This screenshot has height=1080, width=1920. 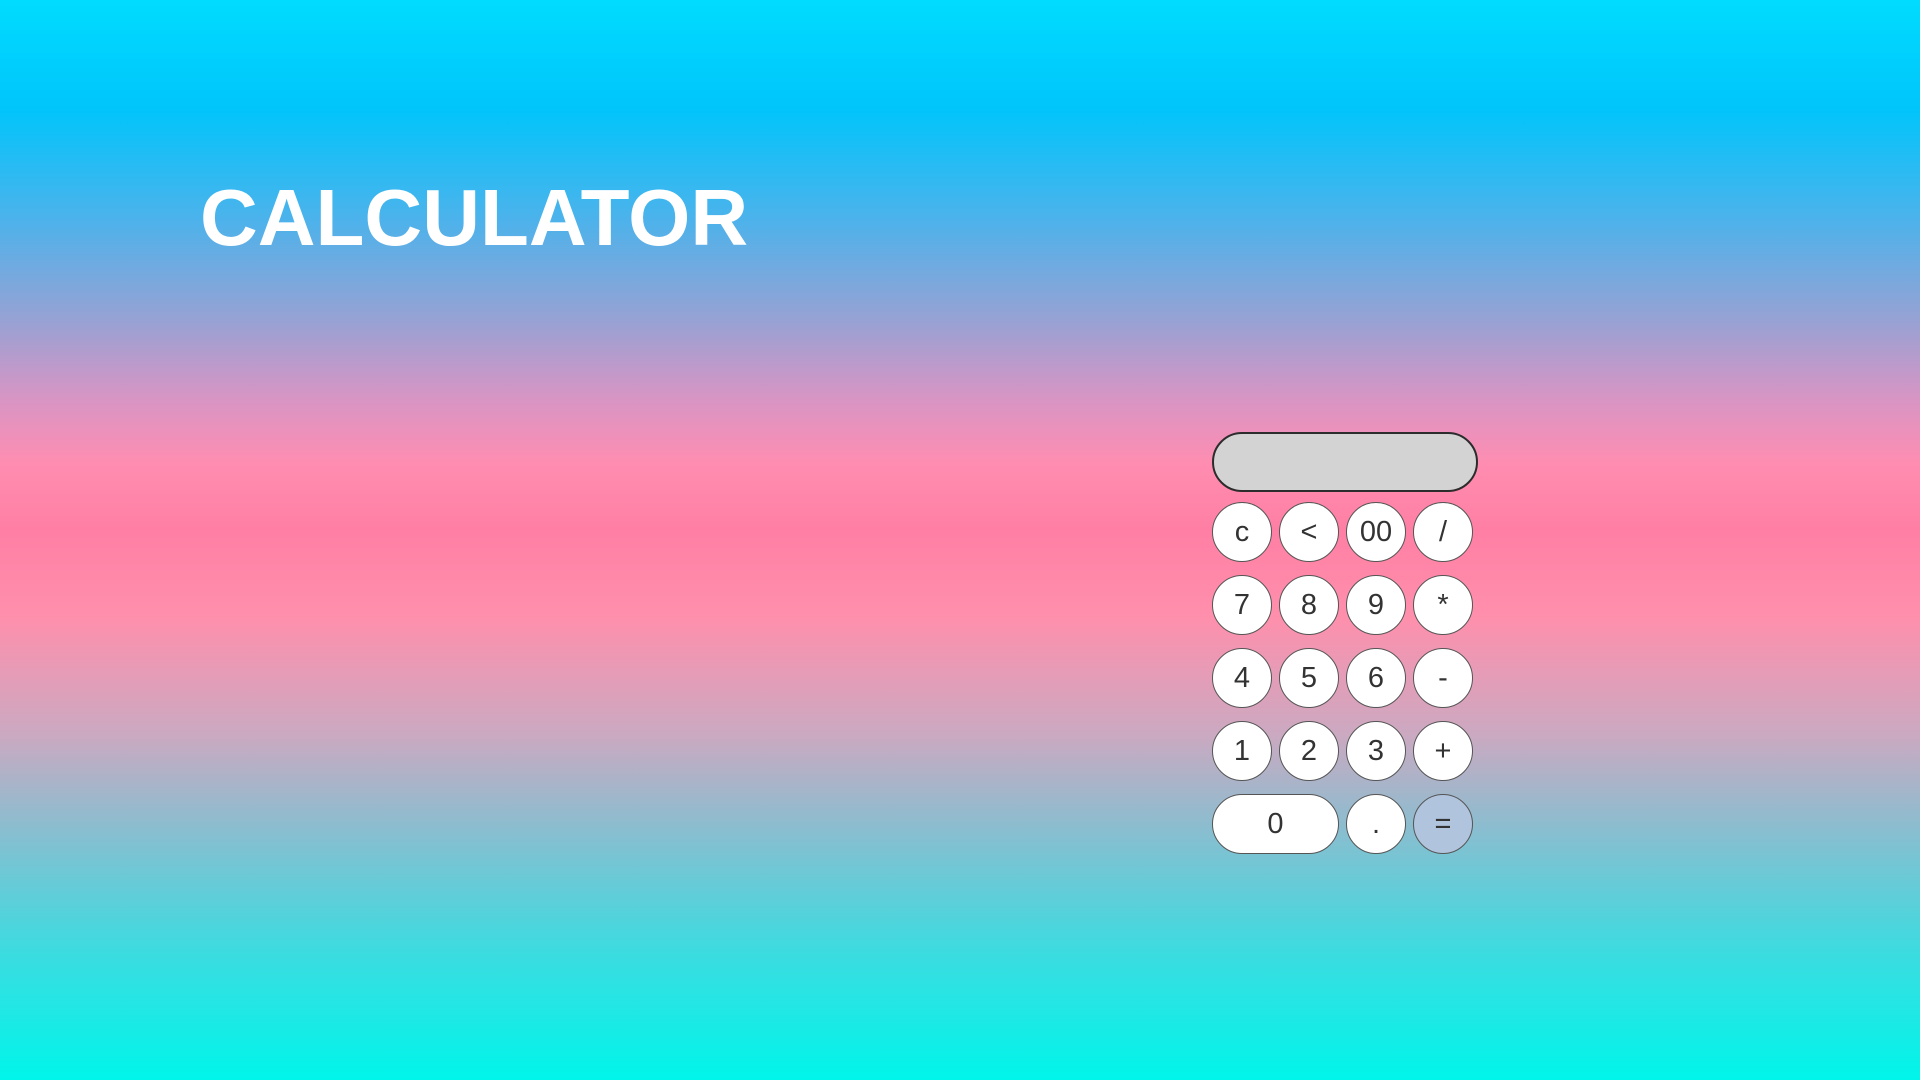 What do you see at coordinates (1376, 532) in the screenshot?
I see `double-zero-button: 00` at bounding box center [1376, 532].